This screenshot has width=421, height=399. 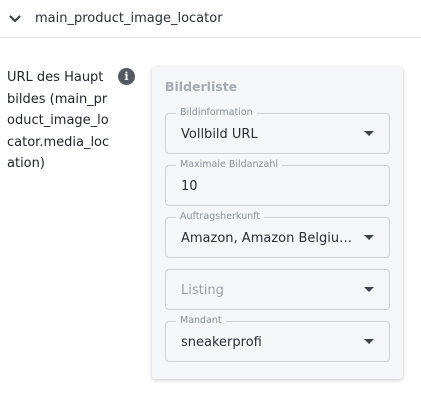 What do you see at coordinates (220, 217) in the screenshot?
I see `order-origin-legend: Auftragsherkunft` at bounding box center [220, 217].